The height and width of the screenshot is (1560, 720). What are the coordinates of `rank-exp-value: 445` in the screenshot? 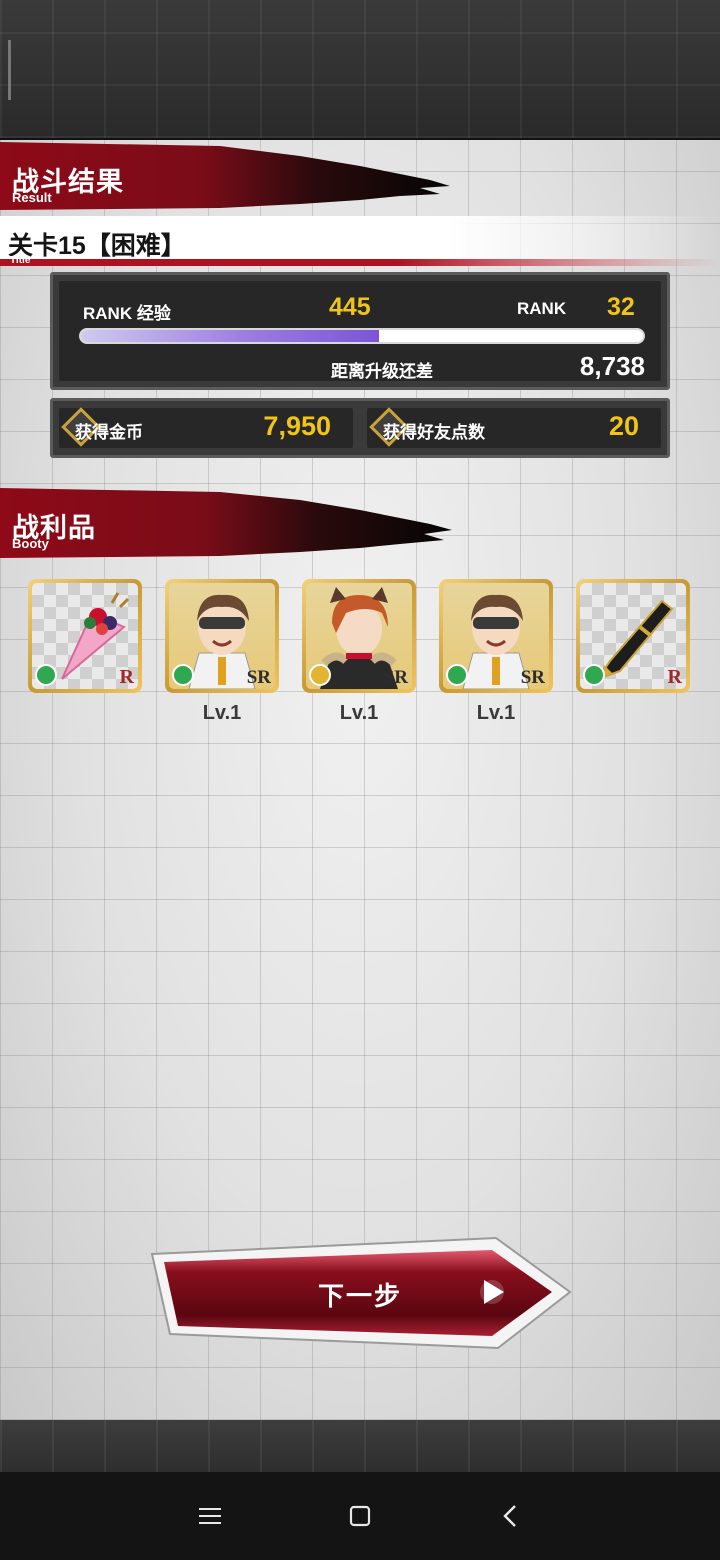 It's located at (350, 307).